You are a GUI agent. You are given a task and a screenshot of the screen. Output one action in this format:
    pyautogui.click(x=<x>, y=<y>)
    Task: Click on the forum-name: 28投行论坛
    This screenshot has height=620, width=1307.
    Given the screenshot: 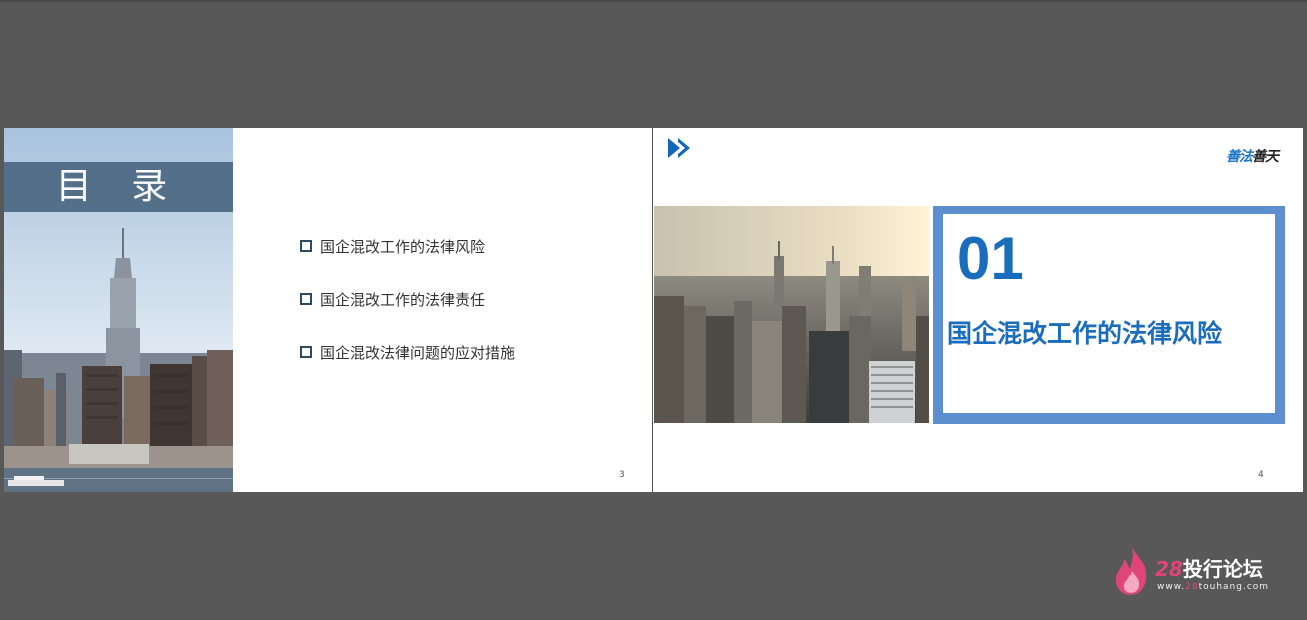 What is the action you would take?
    pyautogui.click(x=1209, y=569)
    